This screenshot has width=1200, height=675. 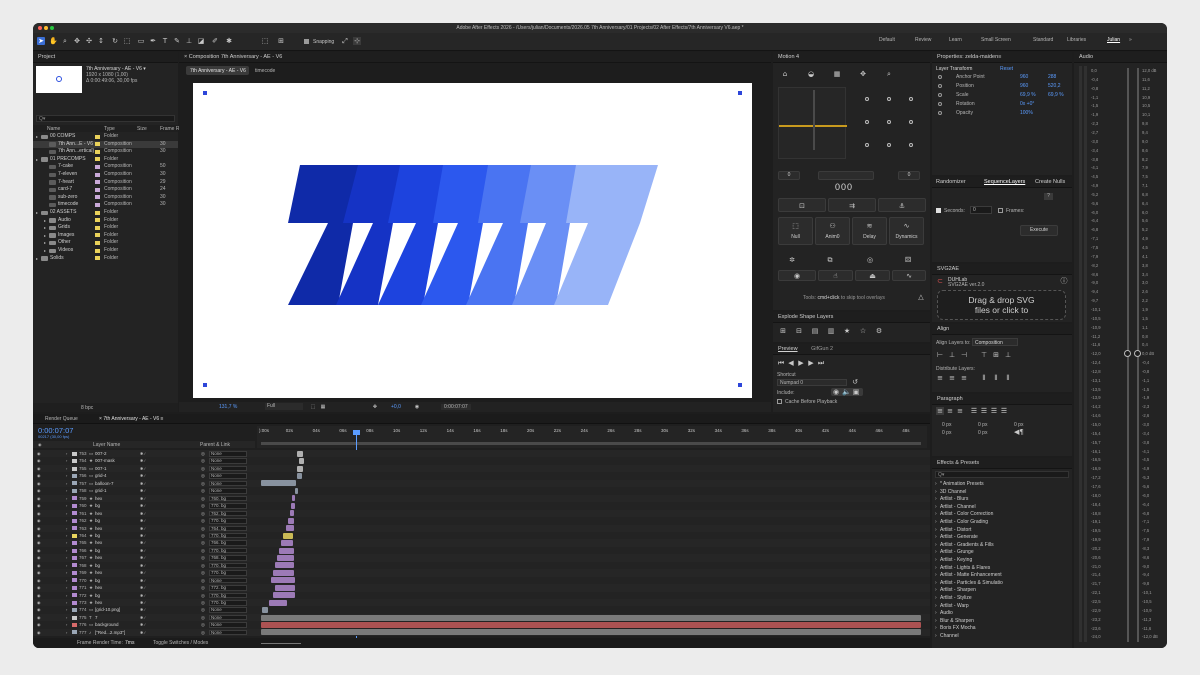 What do you see at coordinates (356, 432) in the screenshot?
I see `playhead-handle` at bounding box center [356, 432].